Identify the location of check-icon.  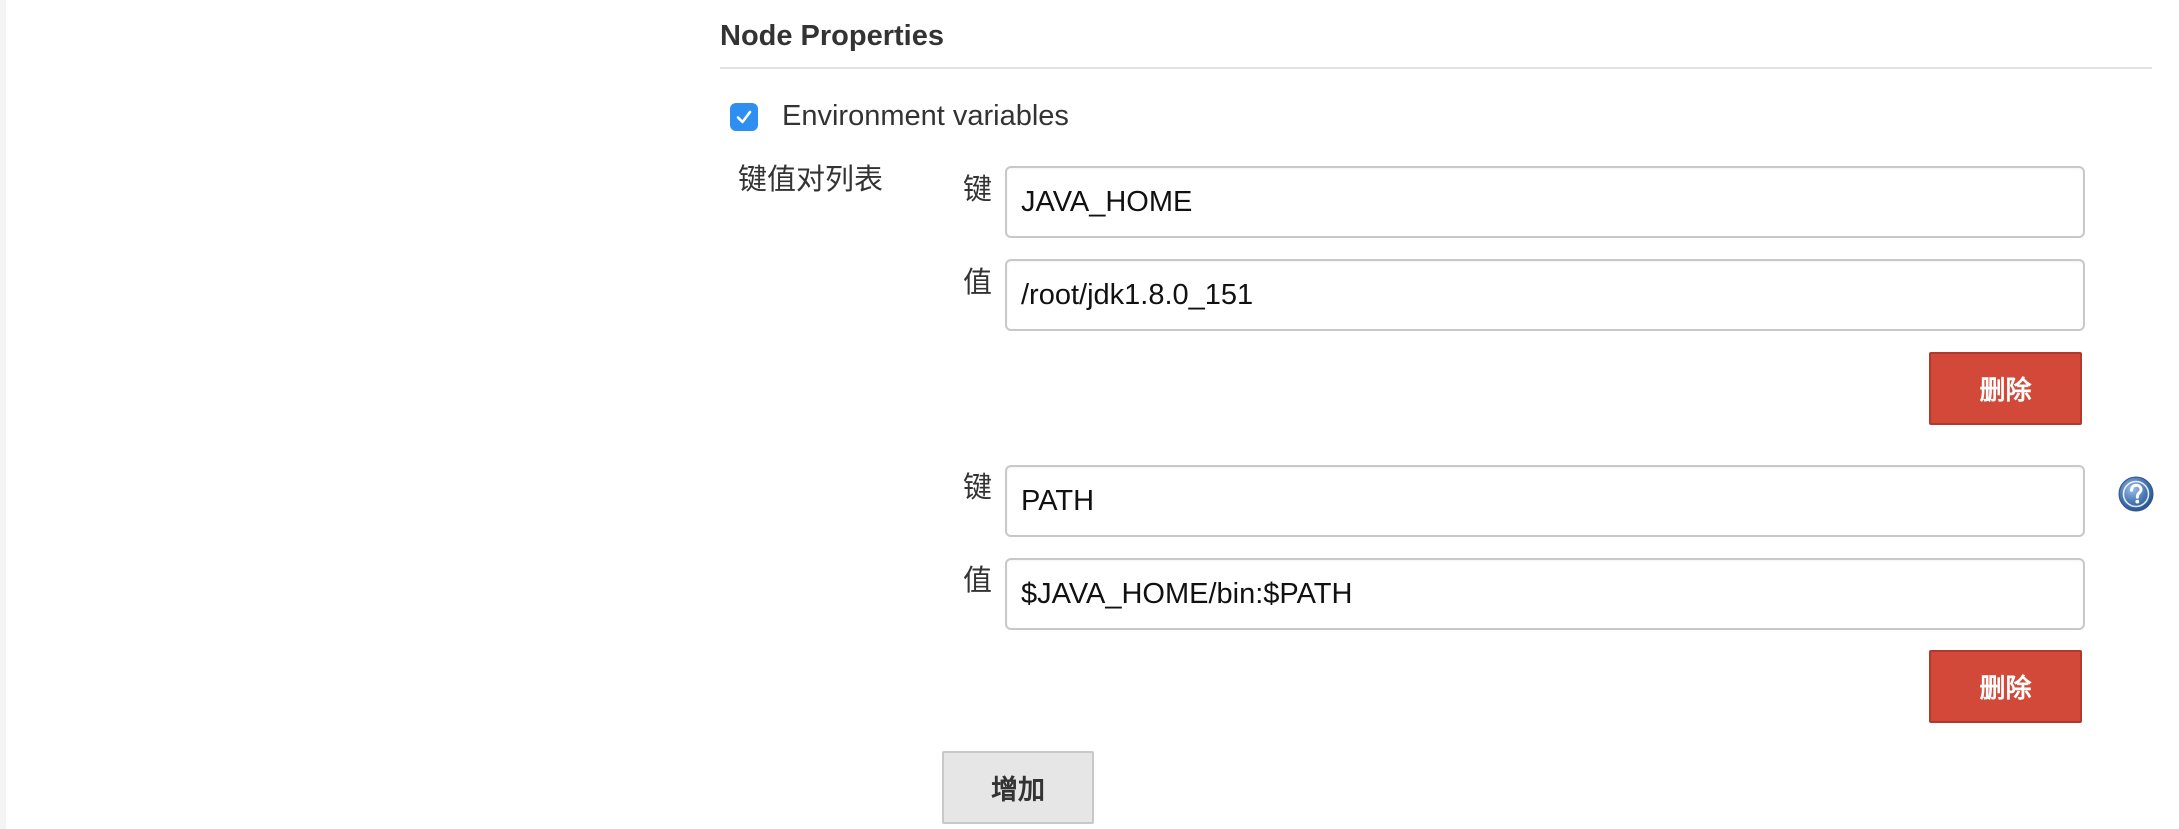
(744, 116).